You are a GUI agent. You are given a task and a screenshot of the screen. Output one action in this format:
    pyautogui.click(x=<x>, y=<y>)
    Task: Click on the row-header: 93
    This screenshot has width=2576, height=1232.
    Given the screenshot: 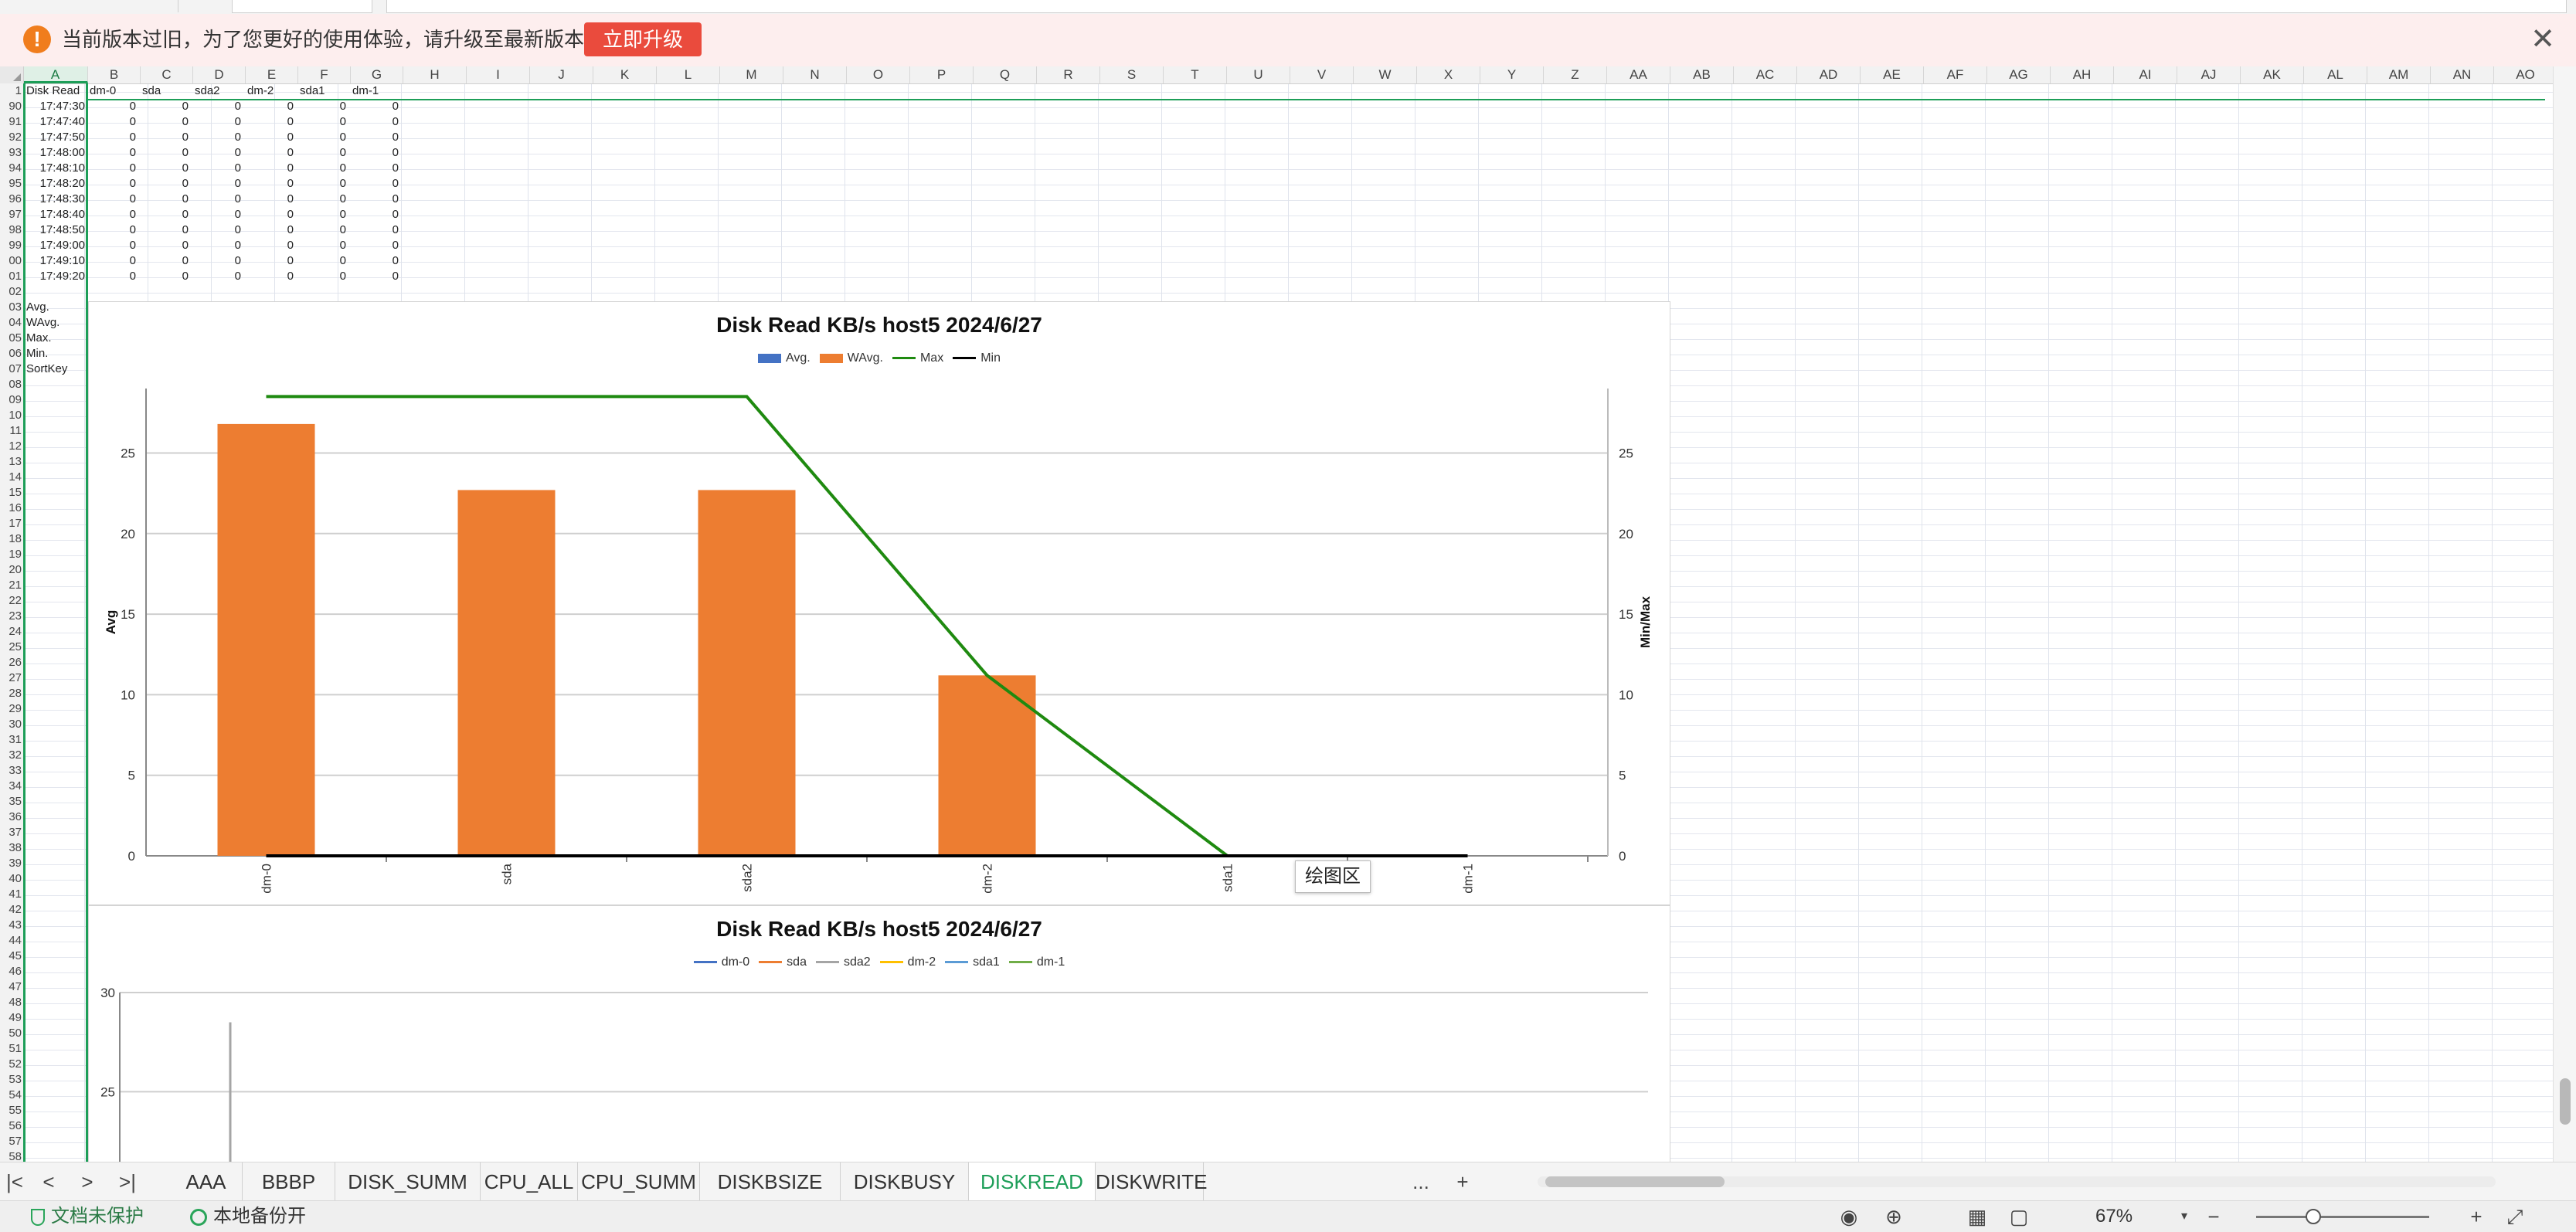 What is the action you would take?
    pyautogui.click(x=11, y=153)
    